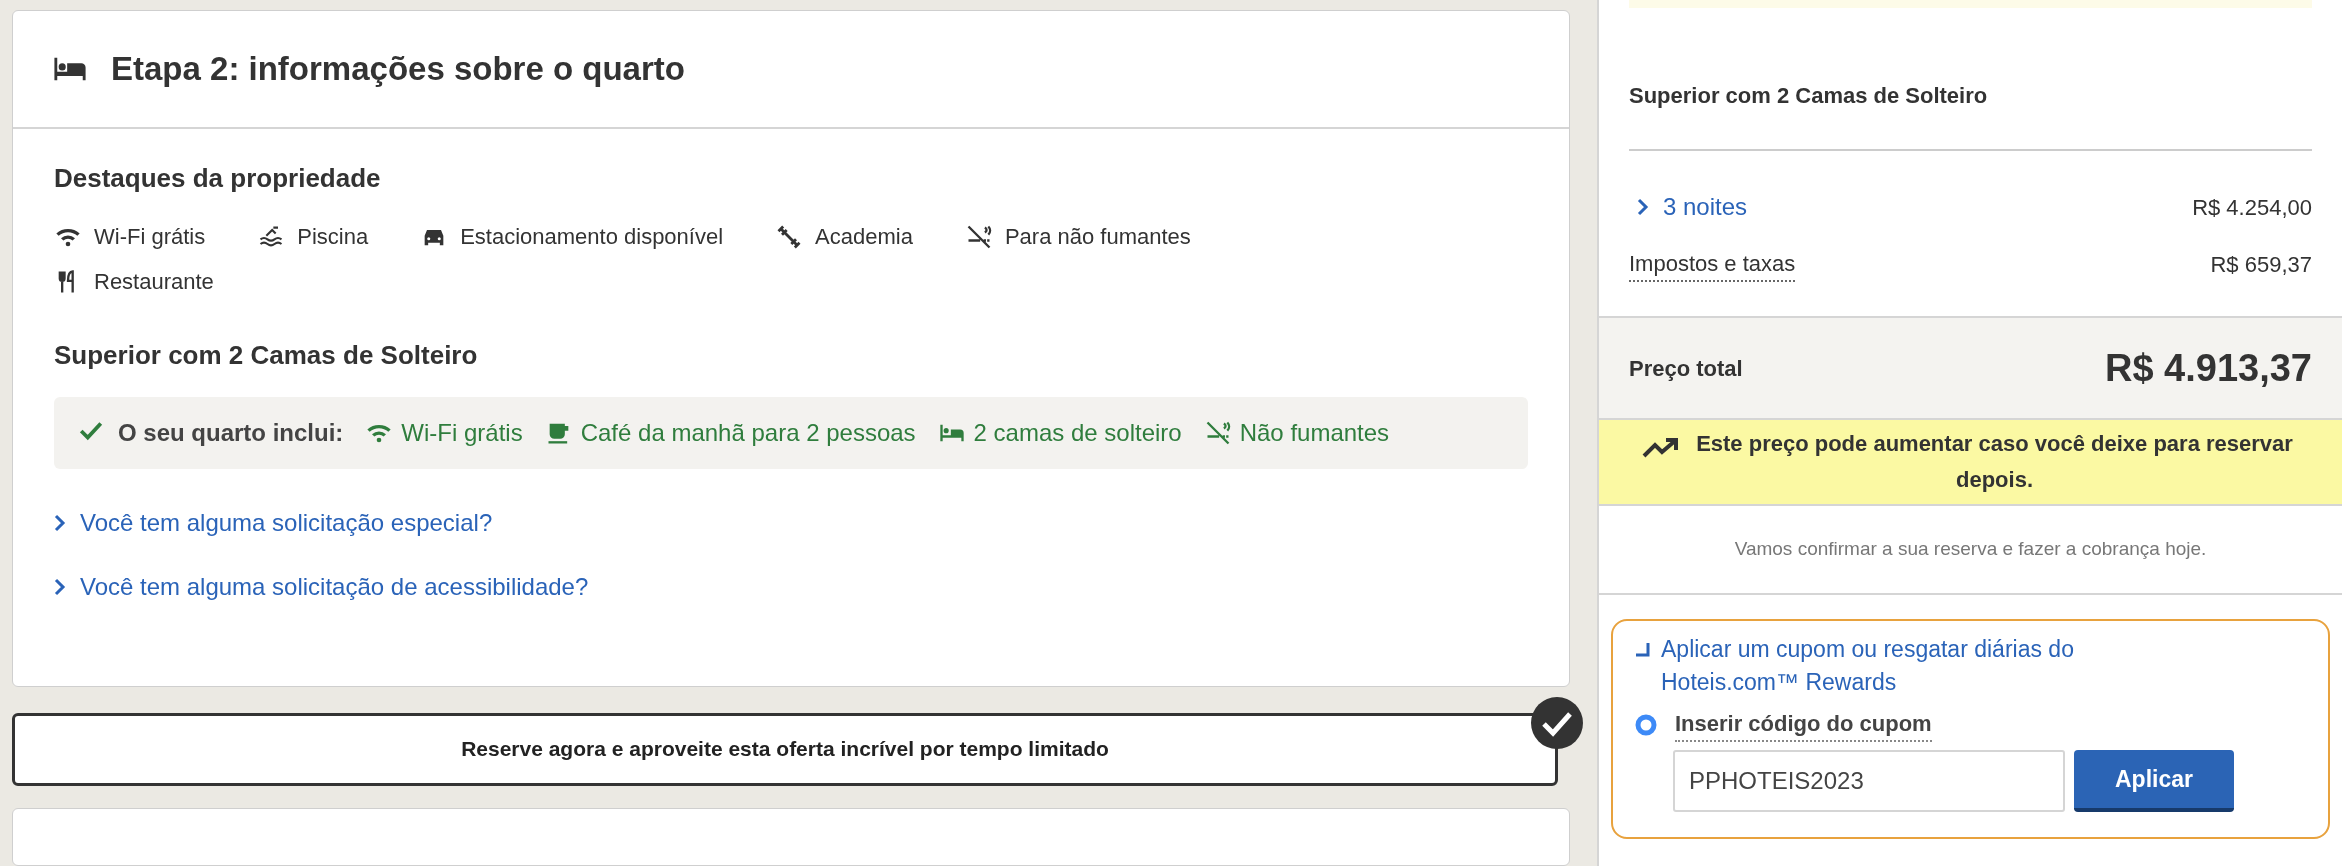  What do you see at coordinates (2261, 265) in the screenshot?
I see `price-amount: R$ 659,37` at bounding box center [2261, 265].